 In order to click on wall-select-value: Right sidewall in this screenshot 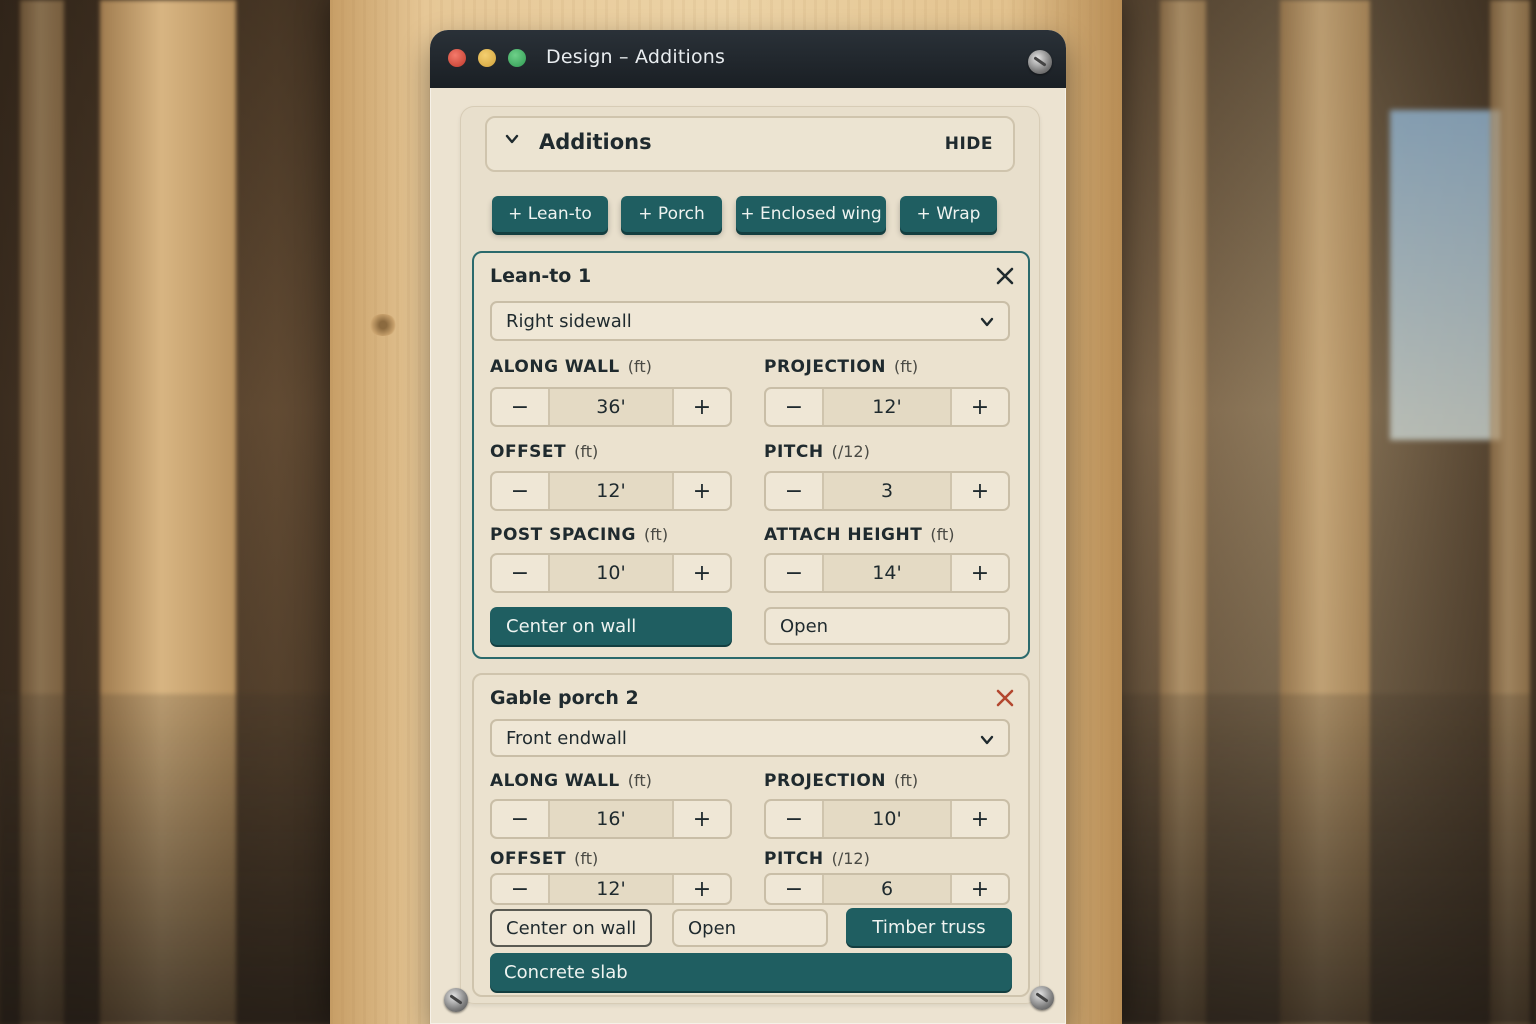, I will do `click(569, 321)`.